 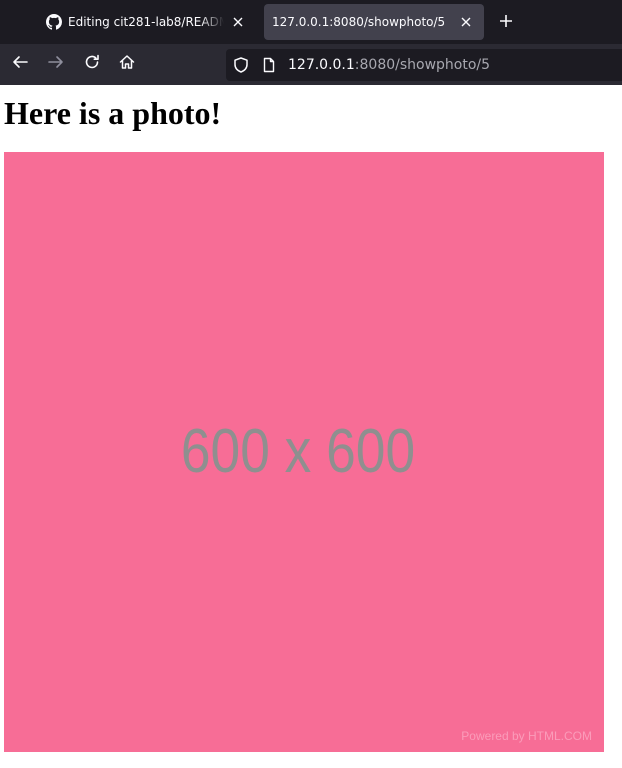 I want to click on reload-icon, so click(x=92, y=64).